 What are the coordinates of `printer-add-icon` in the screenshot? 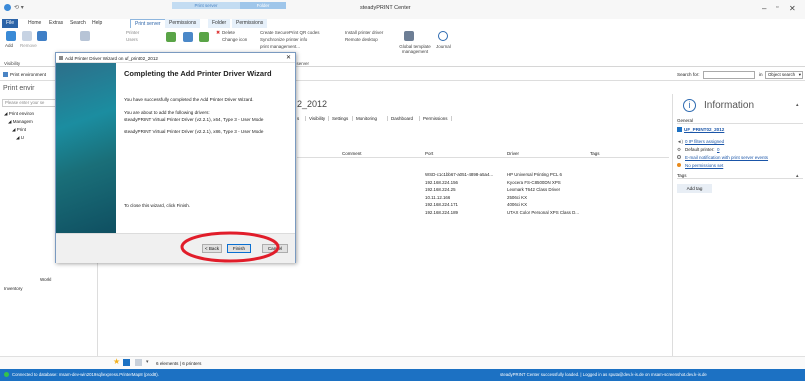 It's located at (171, 37).